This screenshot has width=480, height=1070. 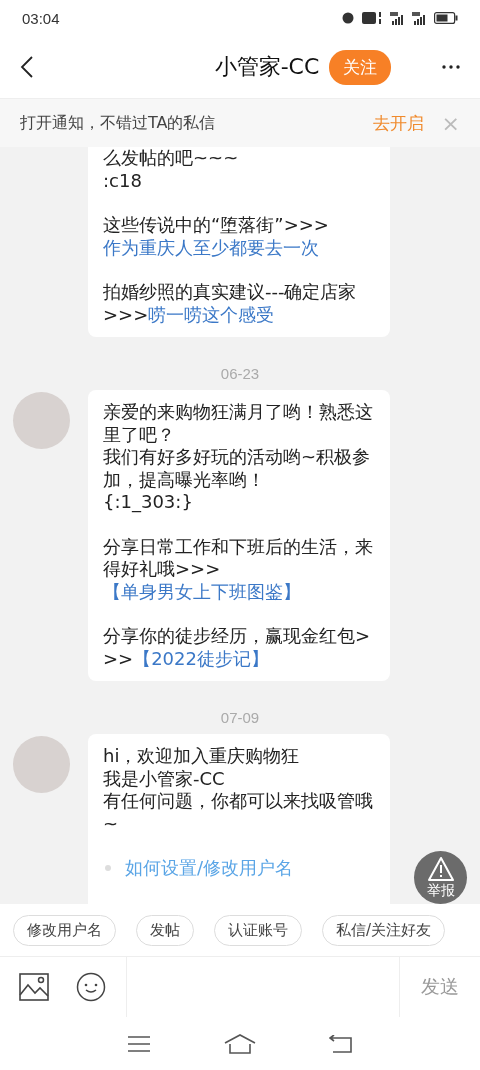 What do you see at coordinates (240, 718) in the screenshot?
I see `date-label: 07-09` at bounding box center [240, 718].